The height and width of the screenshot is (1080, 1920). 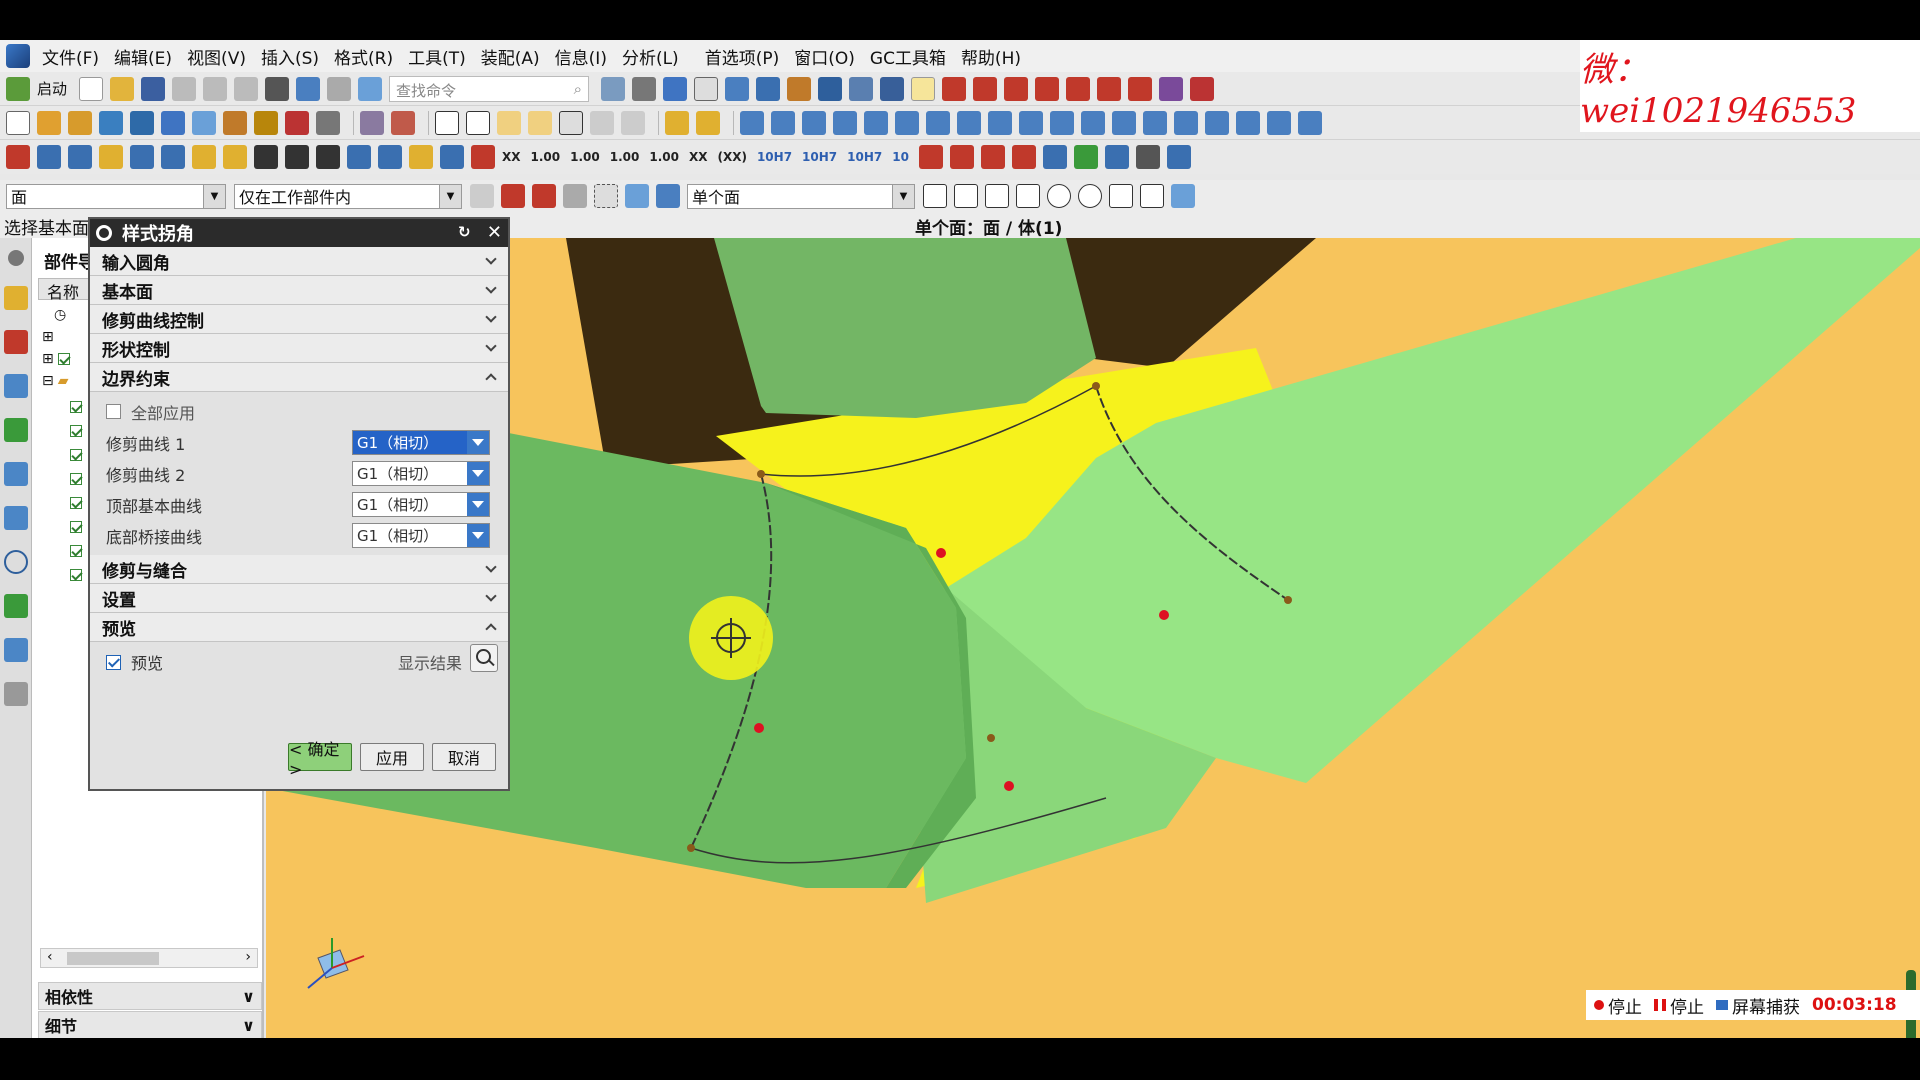 What do you see at coordinates (468, 233) in the screenshot?
I see `reset-icon: ↻` at bounding box center [468, 233].